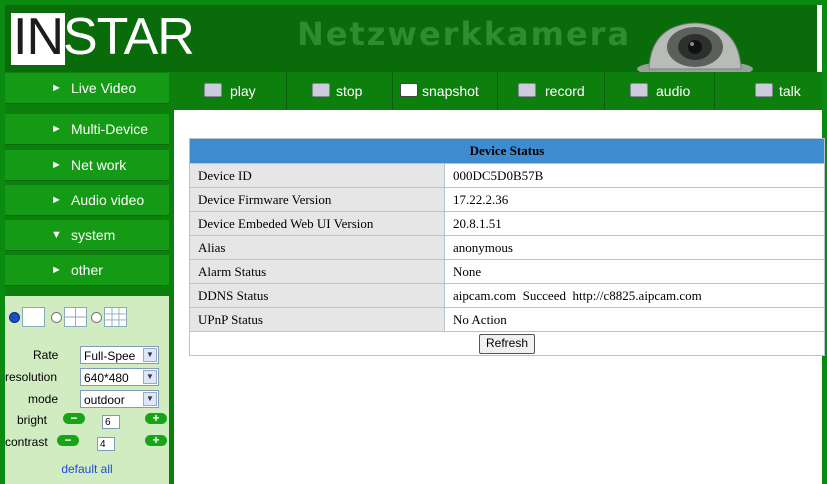 This screenshot has height=484, width=827. Describe the element at coordinates (87, 469) in the screenshot. I see `default-all-link: default all` at that location.